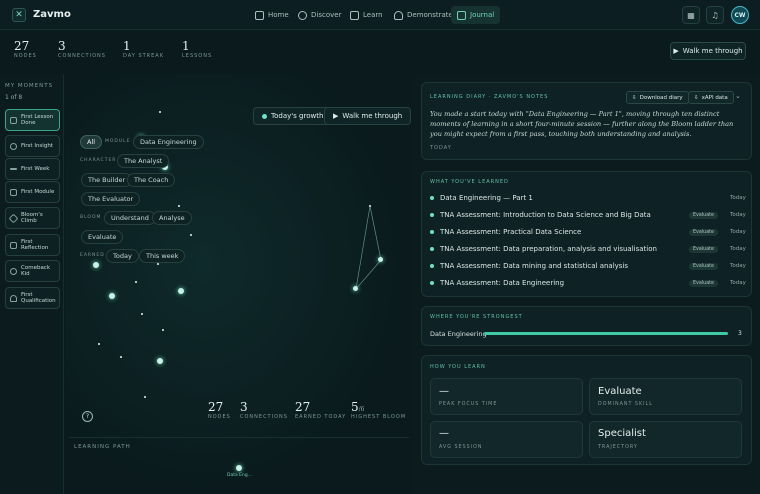 The width and height of the screenshot is (760, 494). I want to click on todays-growth-label: Today's growth, so click(297, 116).